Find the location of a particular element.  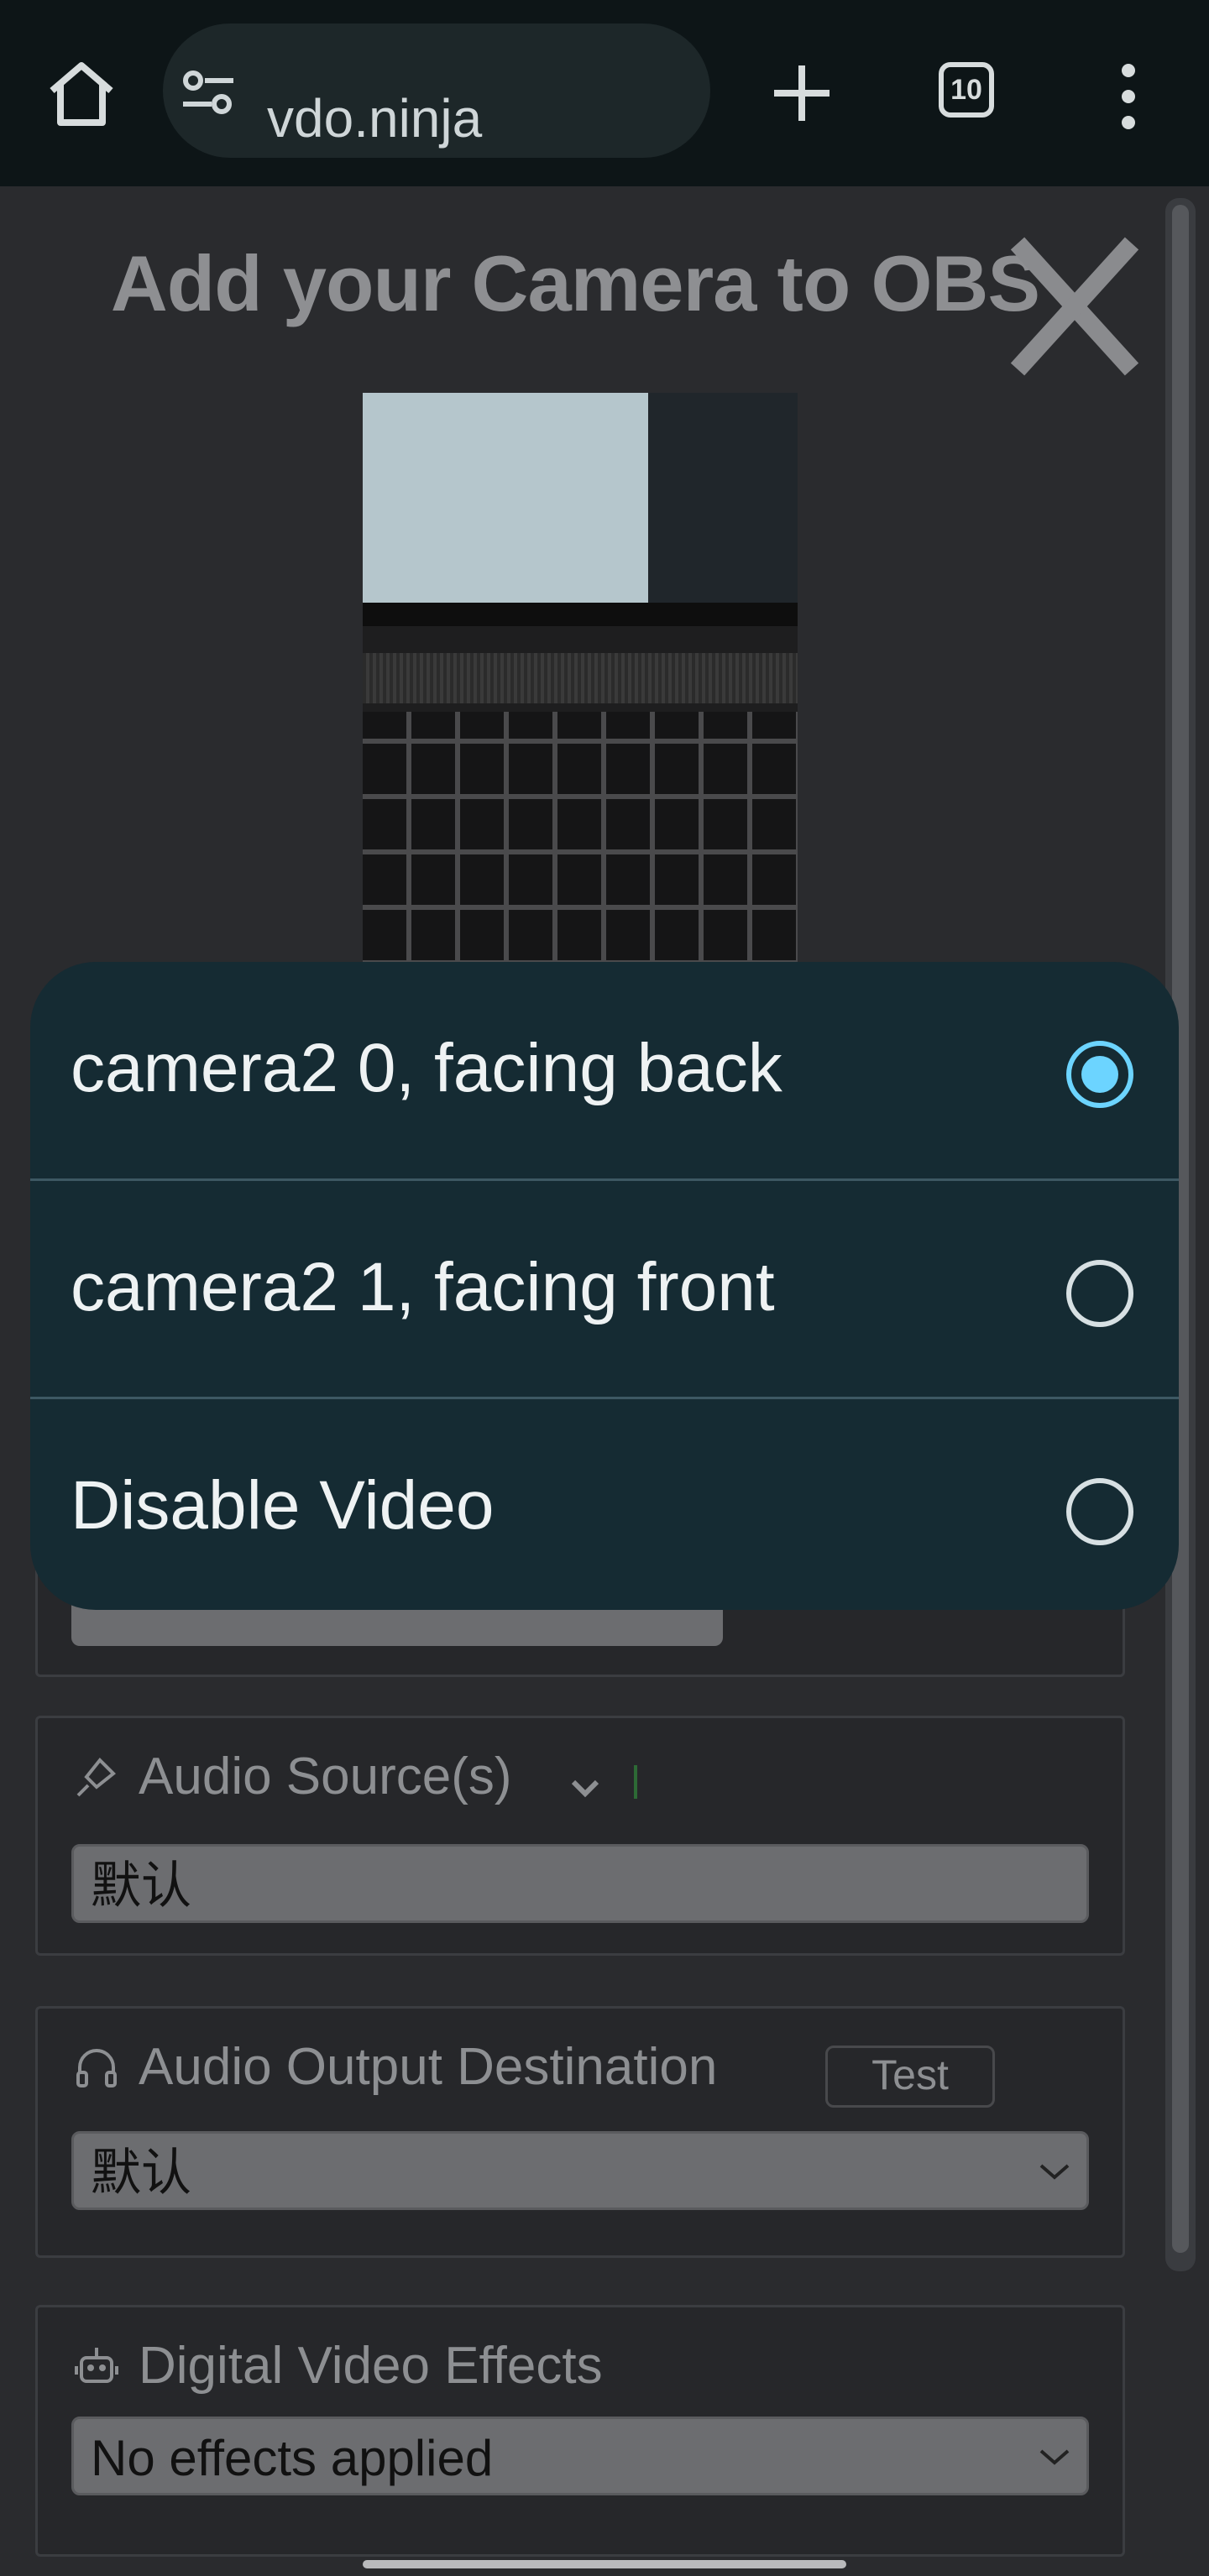

video-effects-card: Digital Video Effects No effects applied is located at coordinates (580, 2431).